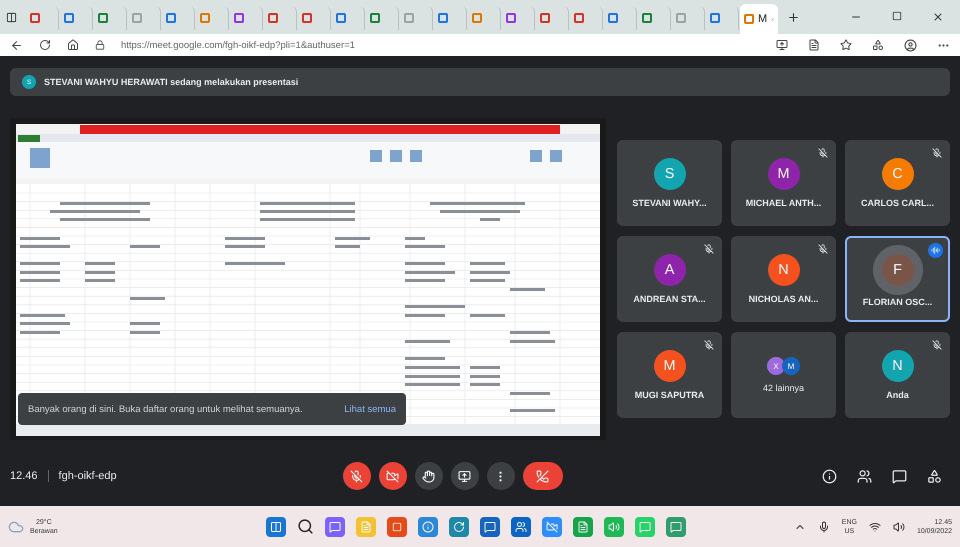 The width and height of the screenshot is (960, 547). Describe the element at coordinates (370, 409) in the screenshot. I see `see-all-link: Lihat semua` at that location.